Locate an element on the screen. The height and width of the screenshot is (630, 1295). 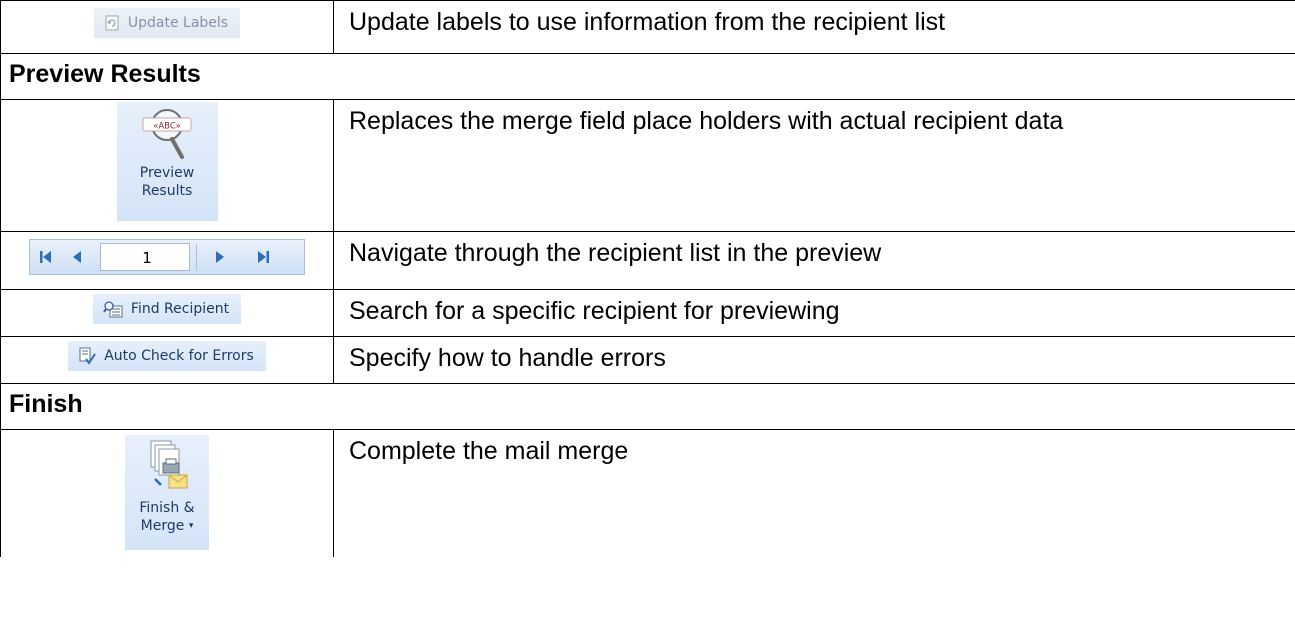
find-recipient-button: Find Recipient is located at coordinates (167, 309).